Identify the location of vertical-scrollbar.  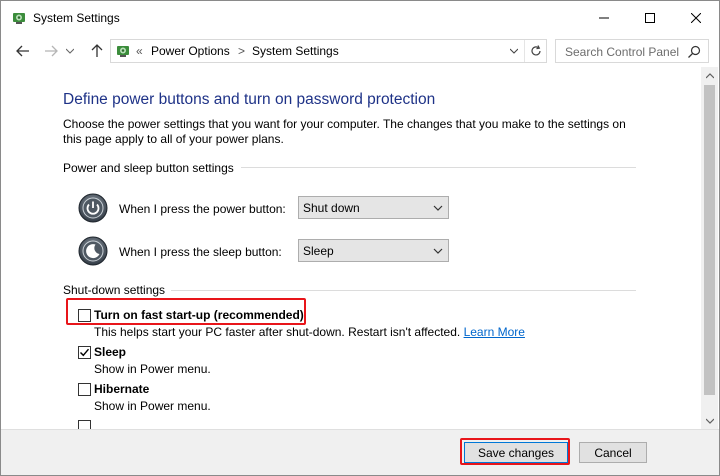
(709, 248).